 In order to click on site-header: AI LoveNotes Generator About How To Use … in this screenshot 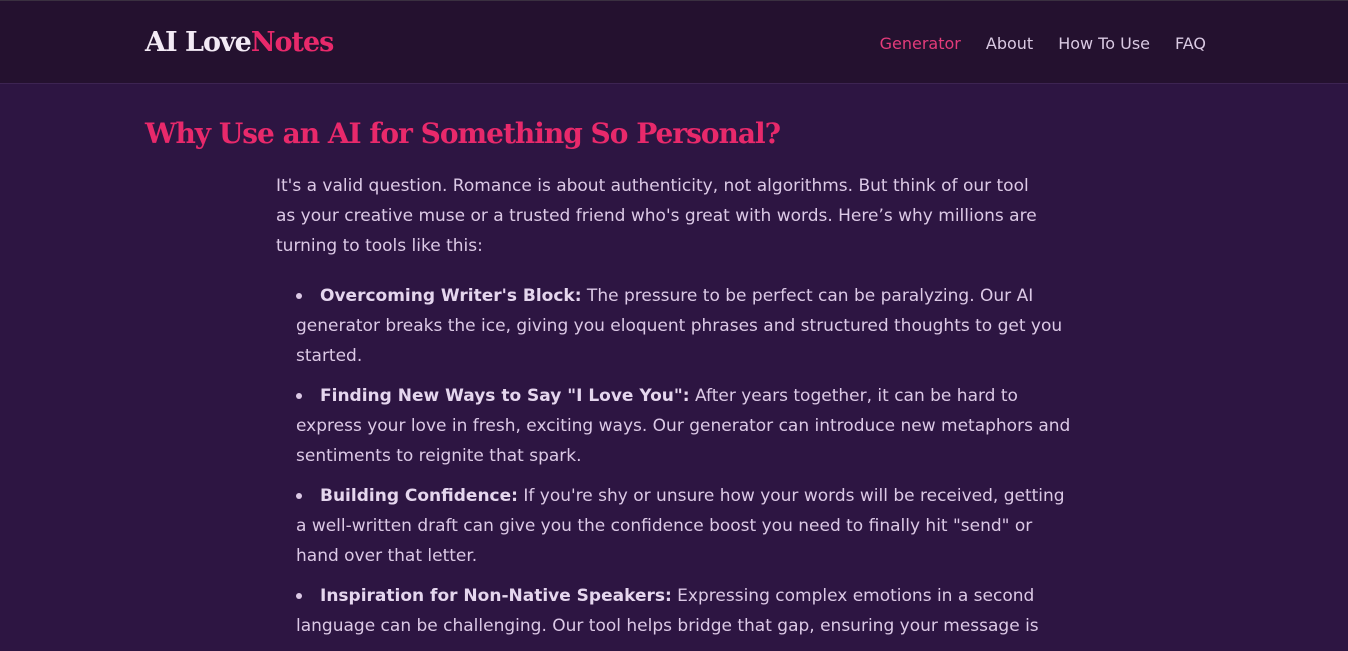, I will do `click(674, 42)`.